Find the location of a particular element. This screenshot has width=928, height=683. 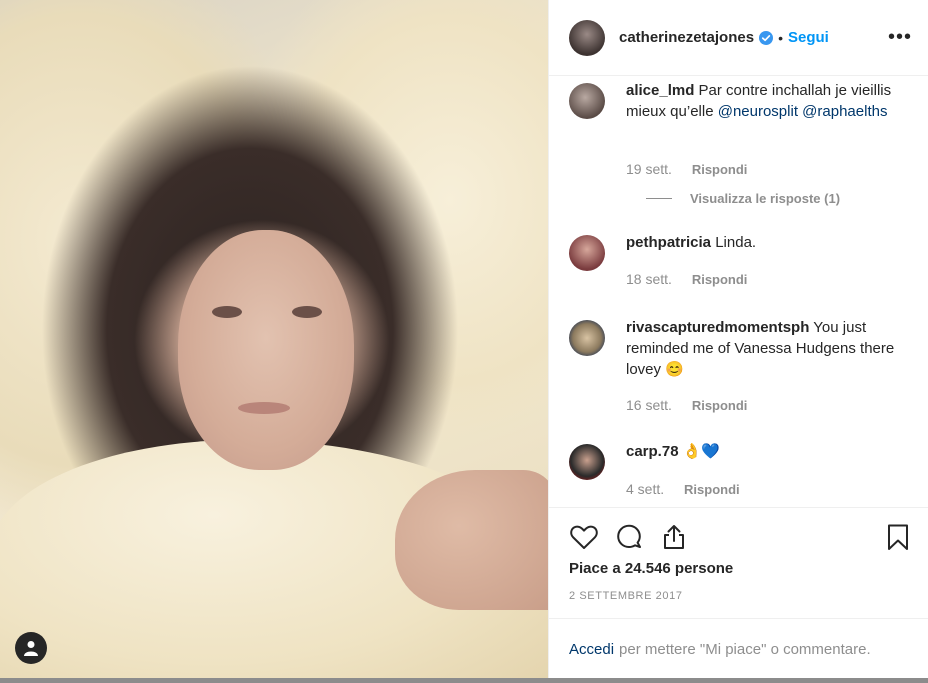

login-link: Accedi is located at coordinates (591, 649).